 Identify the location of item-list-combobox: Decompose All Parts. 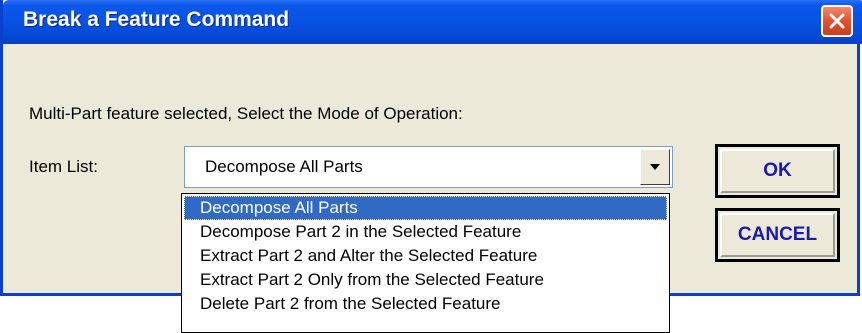
(428, 167).